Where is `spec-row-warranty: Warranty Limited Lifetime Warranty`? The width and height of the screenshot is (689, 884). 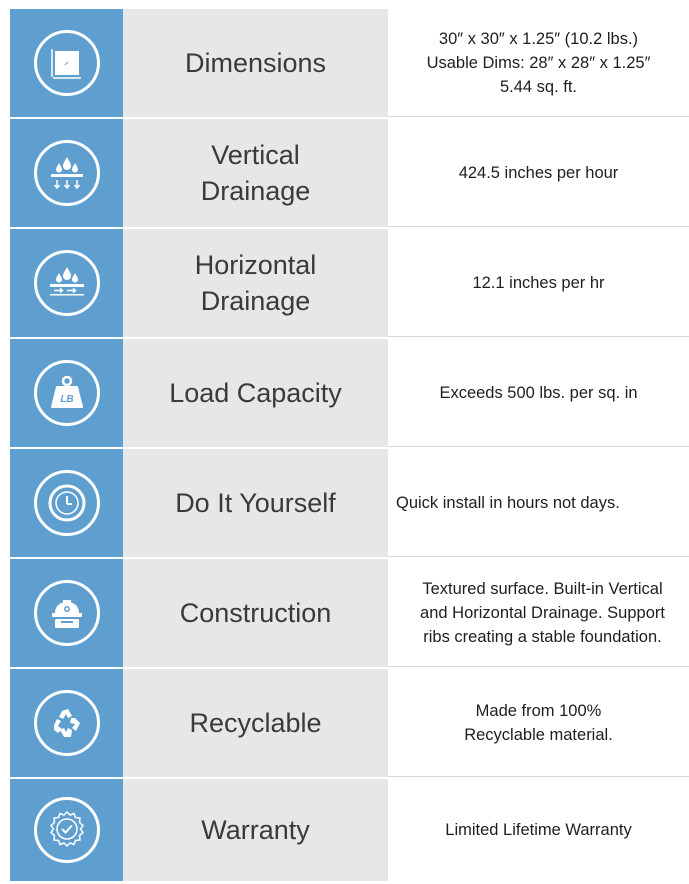
spec-row-warranty: Warranty Limited Lifetime Warranty is located at coordinates (349, 830).